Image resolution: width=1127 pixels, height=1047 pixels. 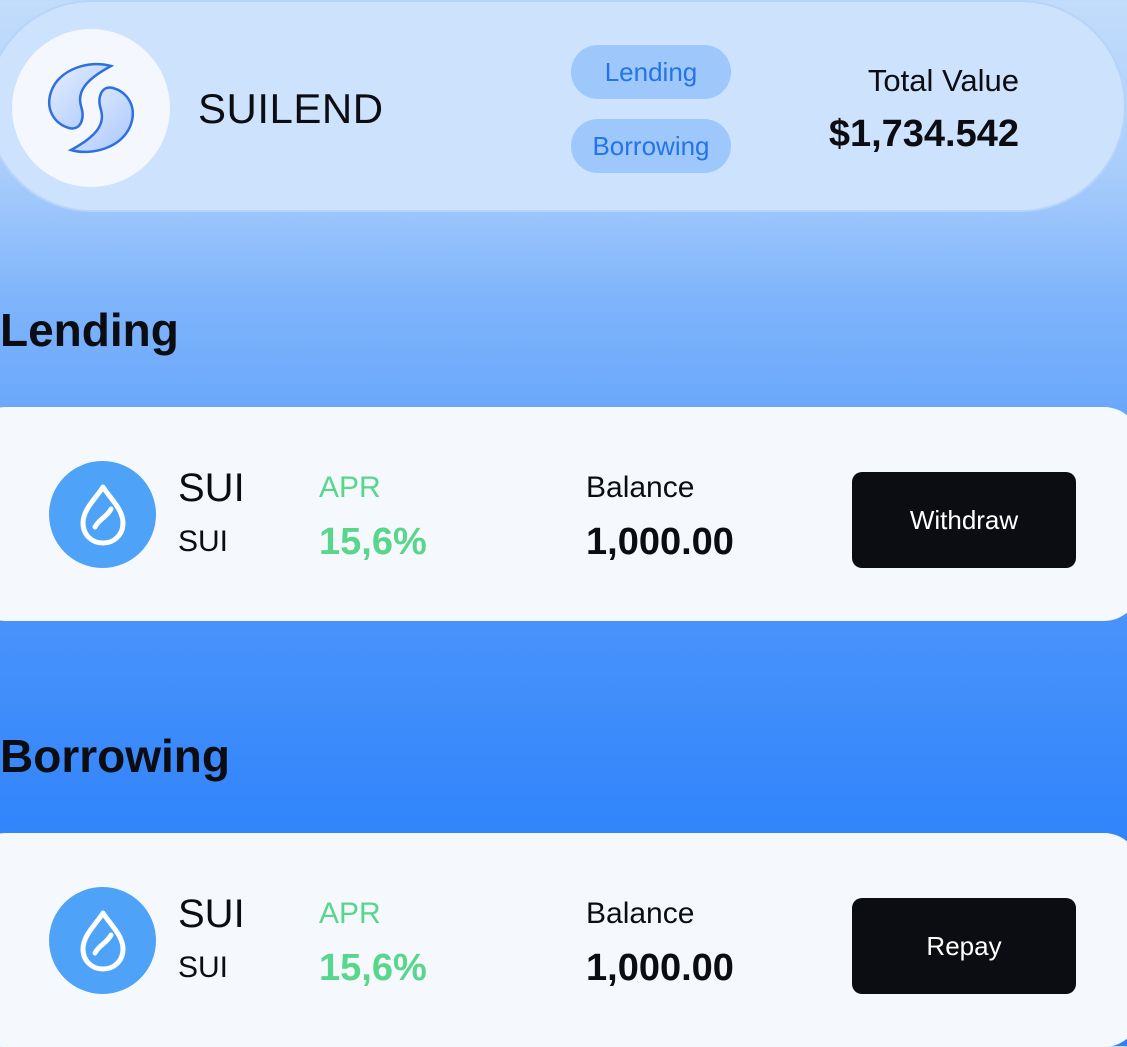 What do you see at coordinates (923, 134) in the screenshot?
I see `total-value-amount: $1,734.542` at bounding box center [923, 134].